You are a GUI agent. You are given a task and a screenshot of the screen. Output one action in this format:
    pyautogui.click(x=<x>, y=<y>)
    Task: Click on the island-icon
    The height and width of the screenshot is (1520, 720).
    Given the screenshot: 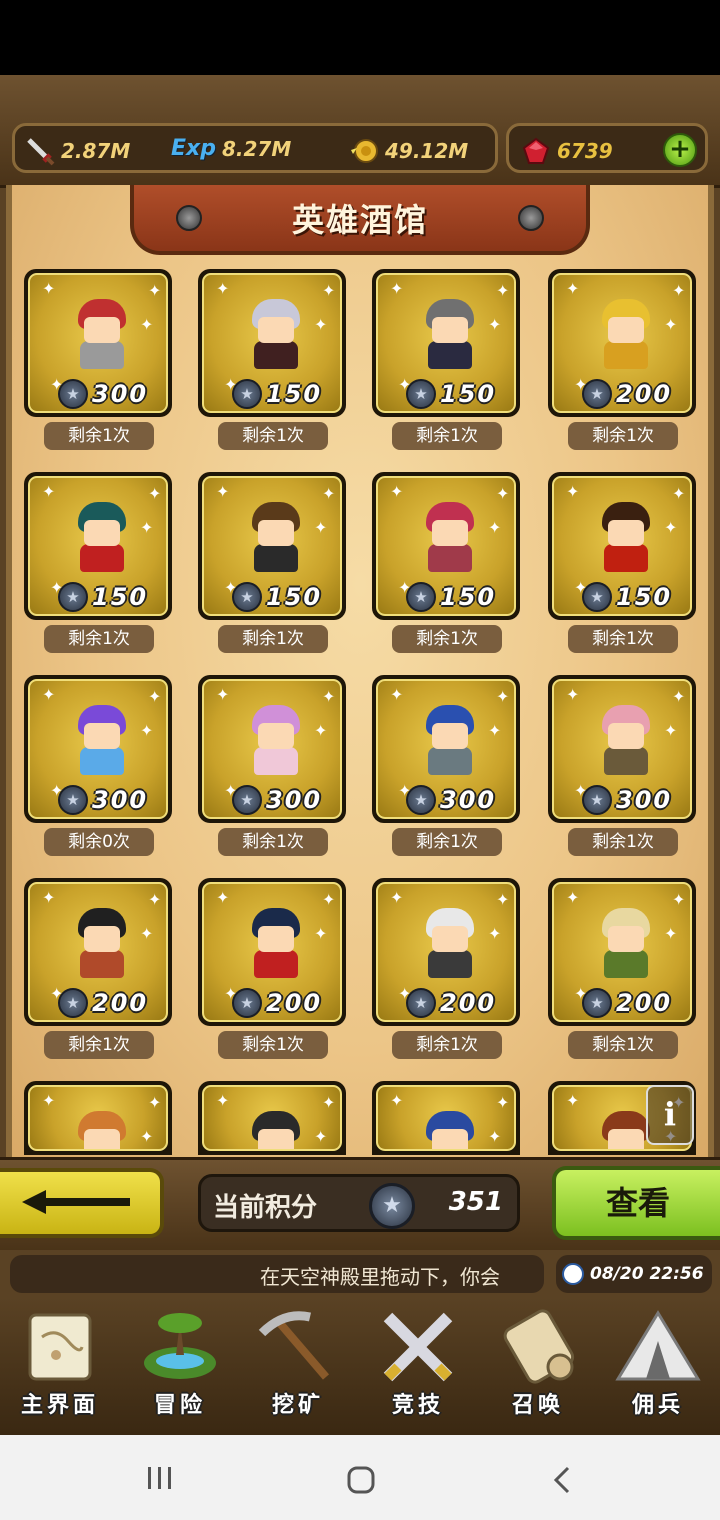 What is the action you would take?
    pyautogui.click(x=180, y=1346)
    